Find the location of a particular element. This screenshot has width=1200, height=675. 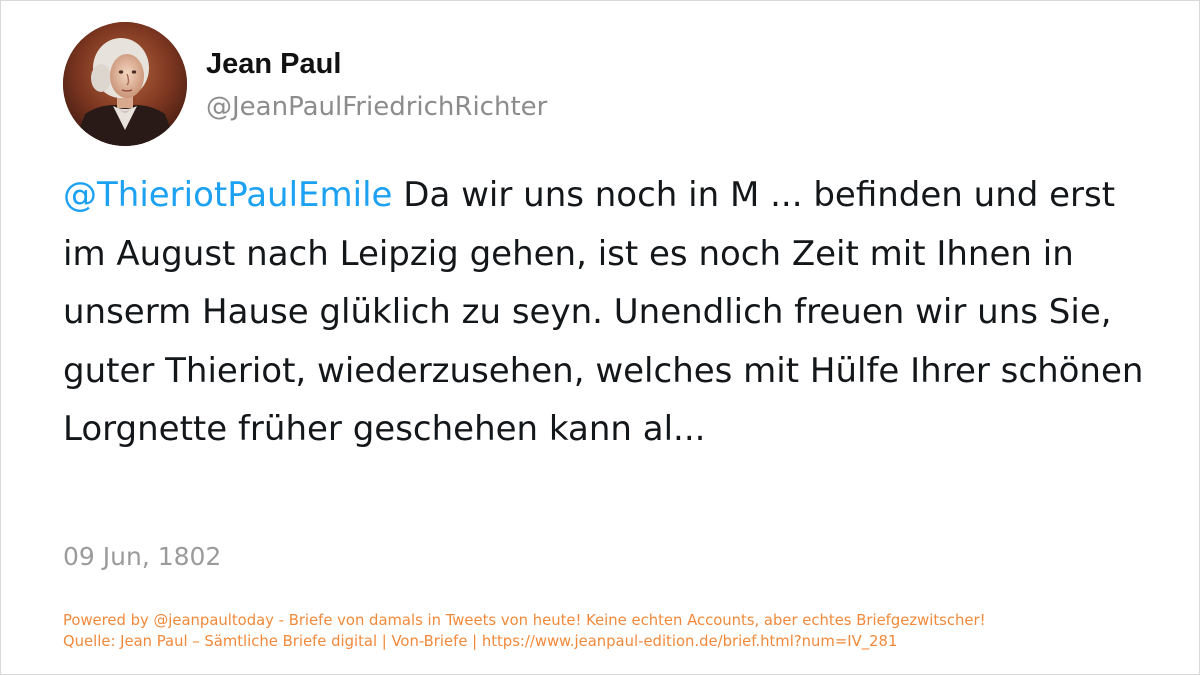

user-handle: @JeanPaulFriedrichRichter is located at coordinates (376, 107).